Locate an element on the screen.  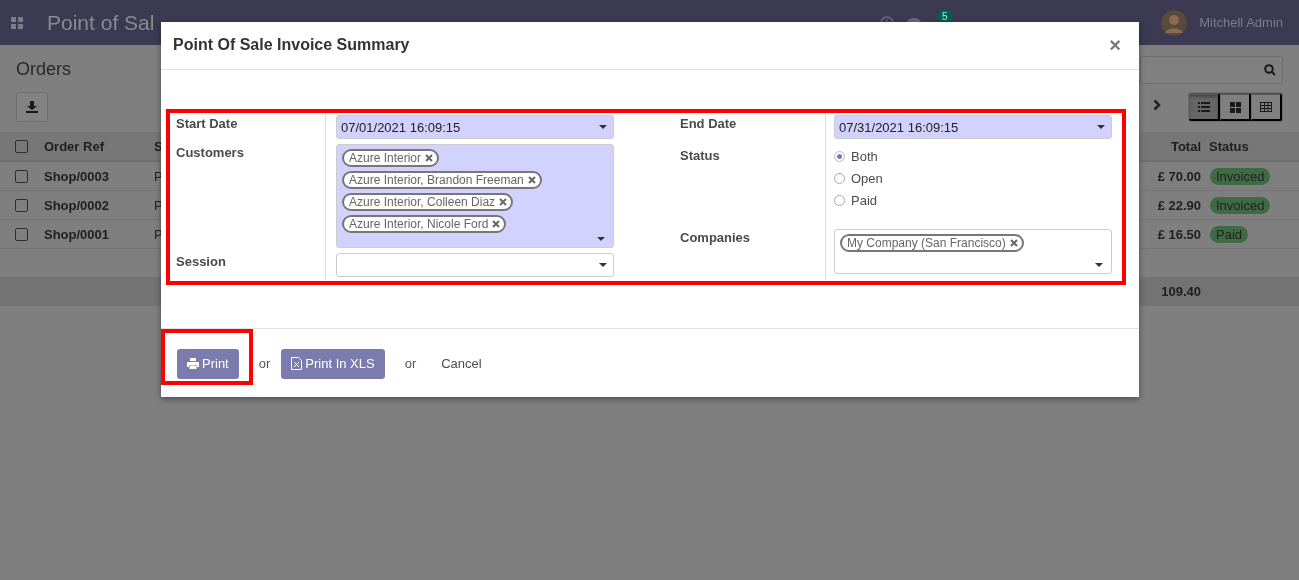
radio-option: Open is located at coordinates (973, 179).